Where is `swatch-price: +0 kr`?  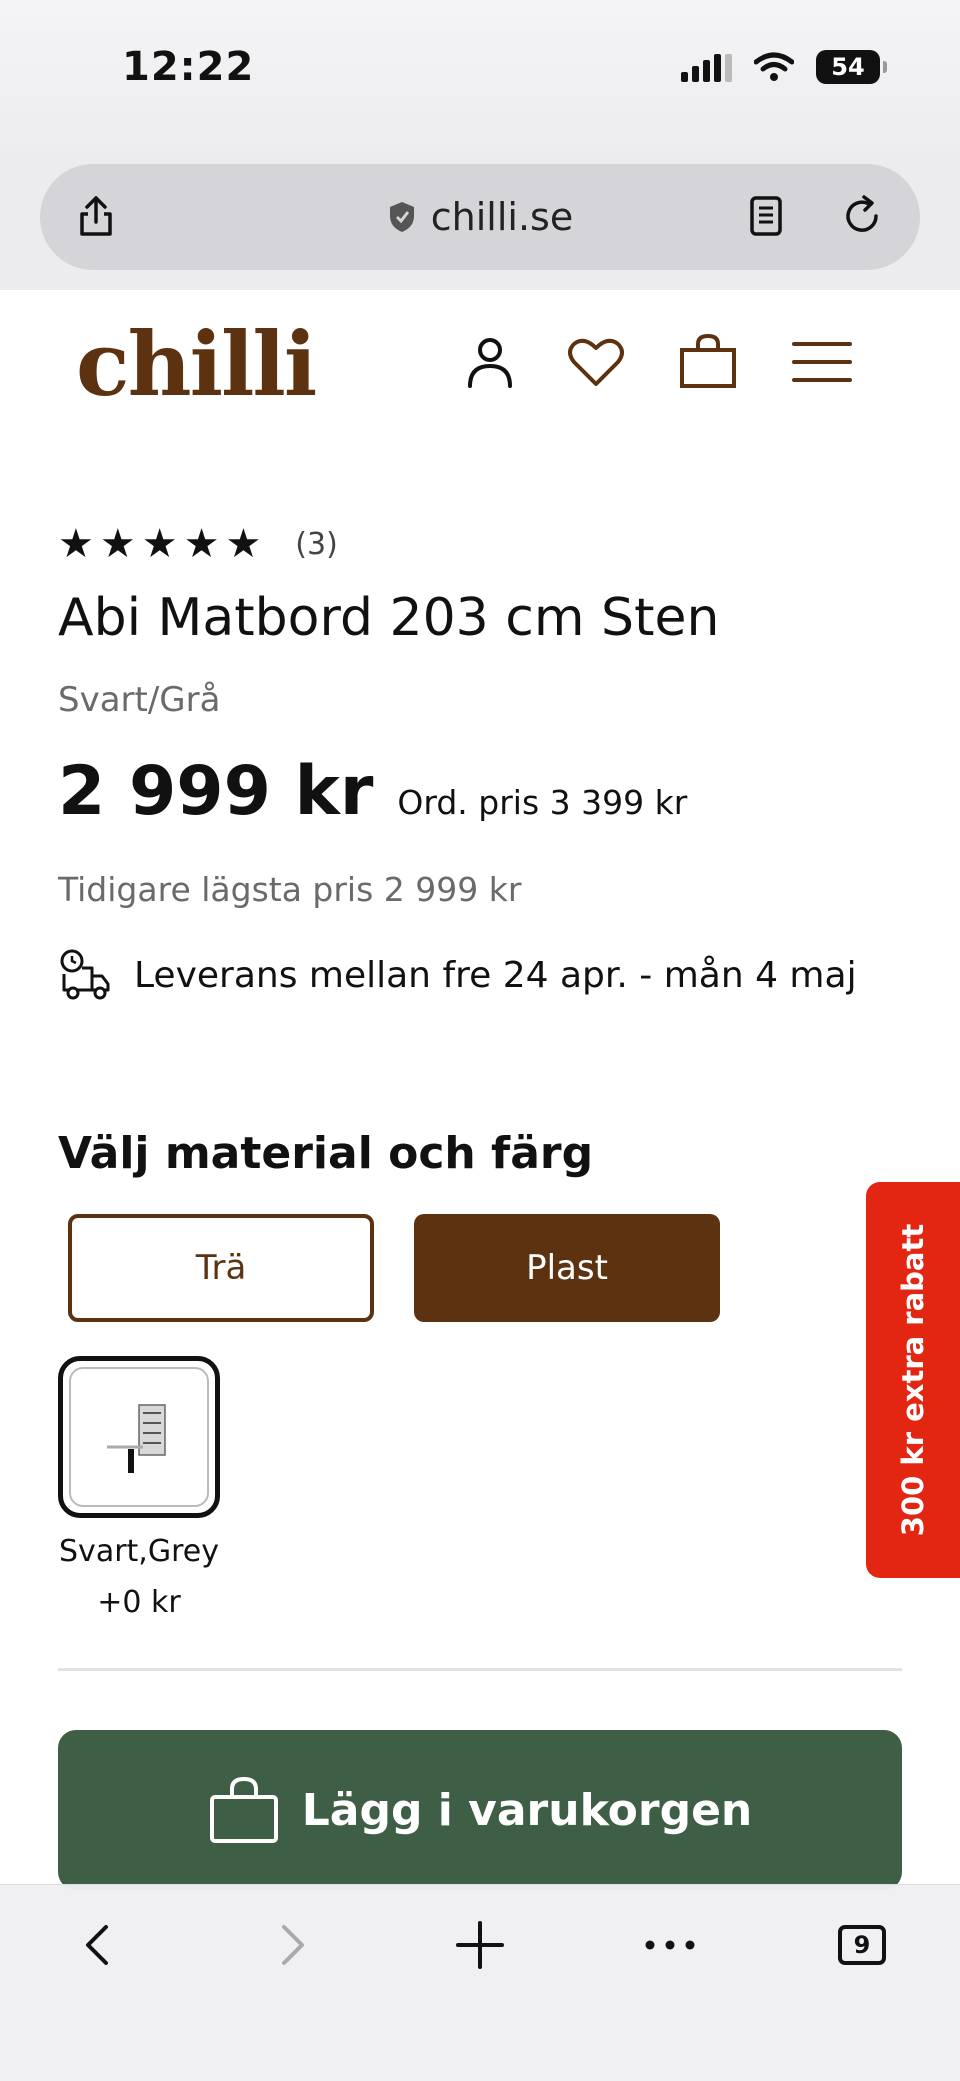
swatch-price: +0 kr is located at coordinates (139, 1602).